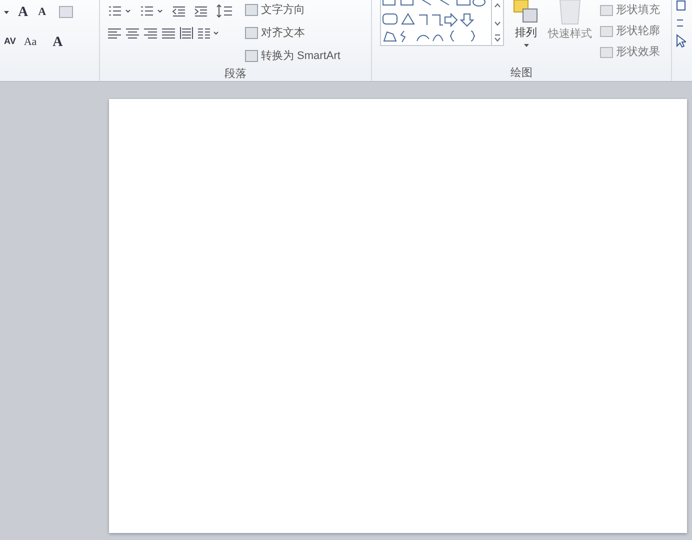  What do you see at coordinates (179, 11) in the screenshot?
I see `decrease-indent-icon` at bounding box center [179, 11].